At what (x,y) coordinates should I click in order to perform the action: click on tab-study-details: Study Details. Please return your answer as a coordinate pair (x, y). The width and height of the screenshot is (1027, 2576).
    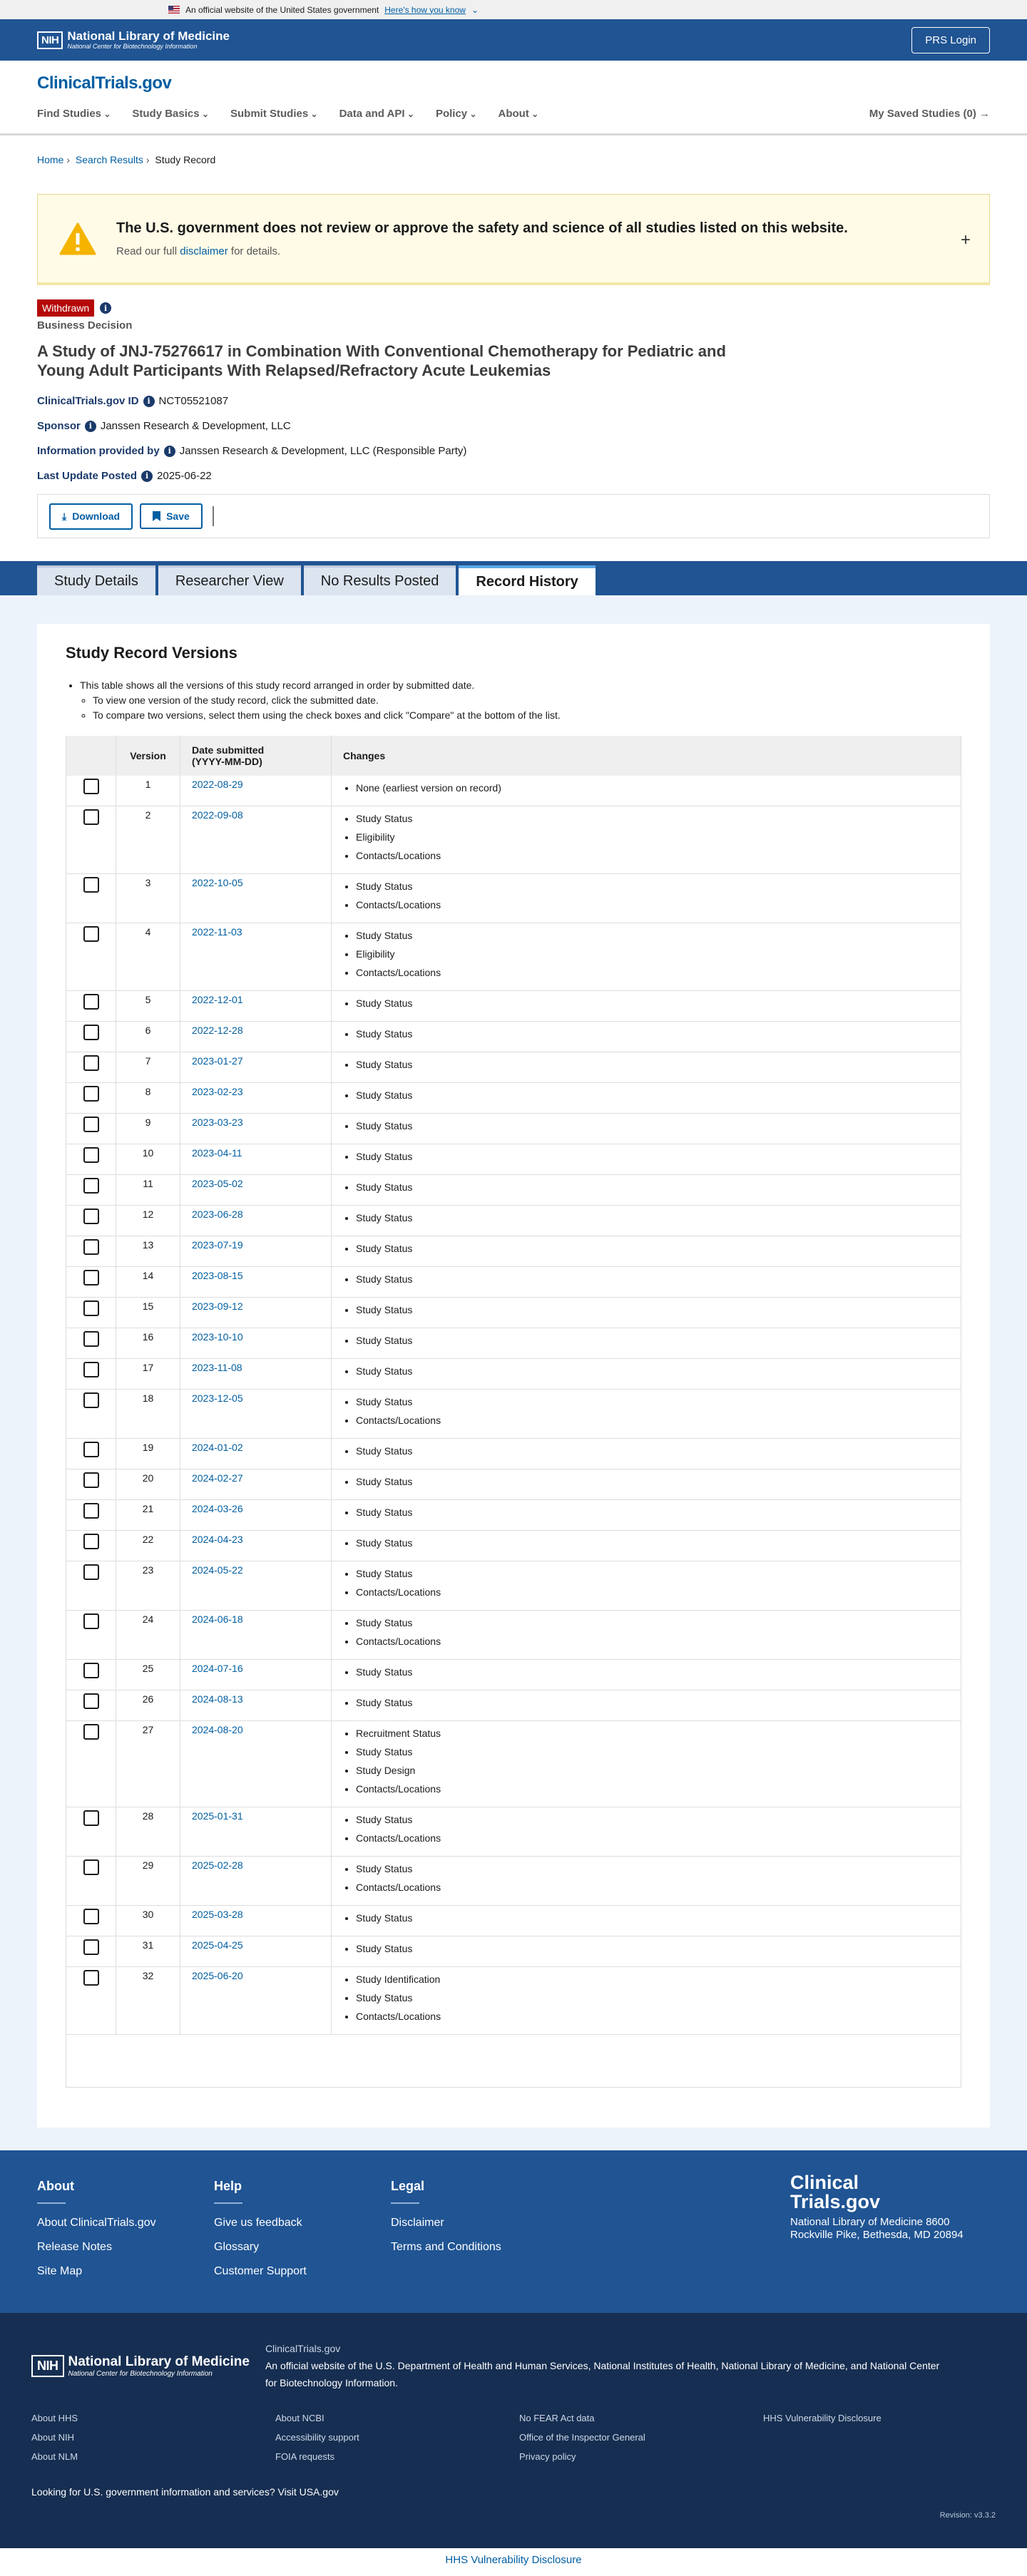
    Looking at the image, I should click on (96, 580).